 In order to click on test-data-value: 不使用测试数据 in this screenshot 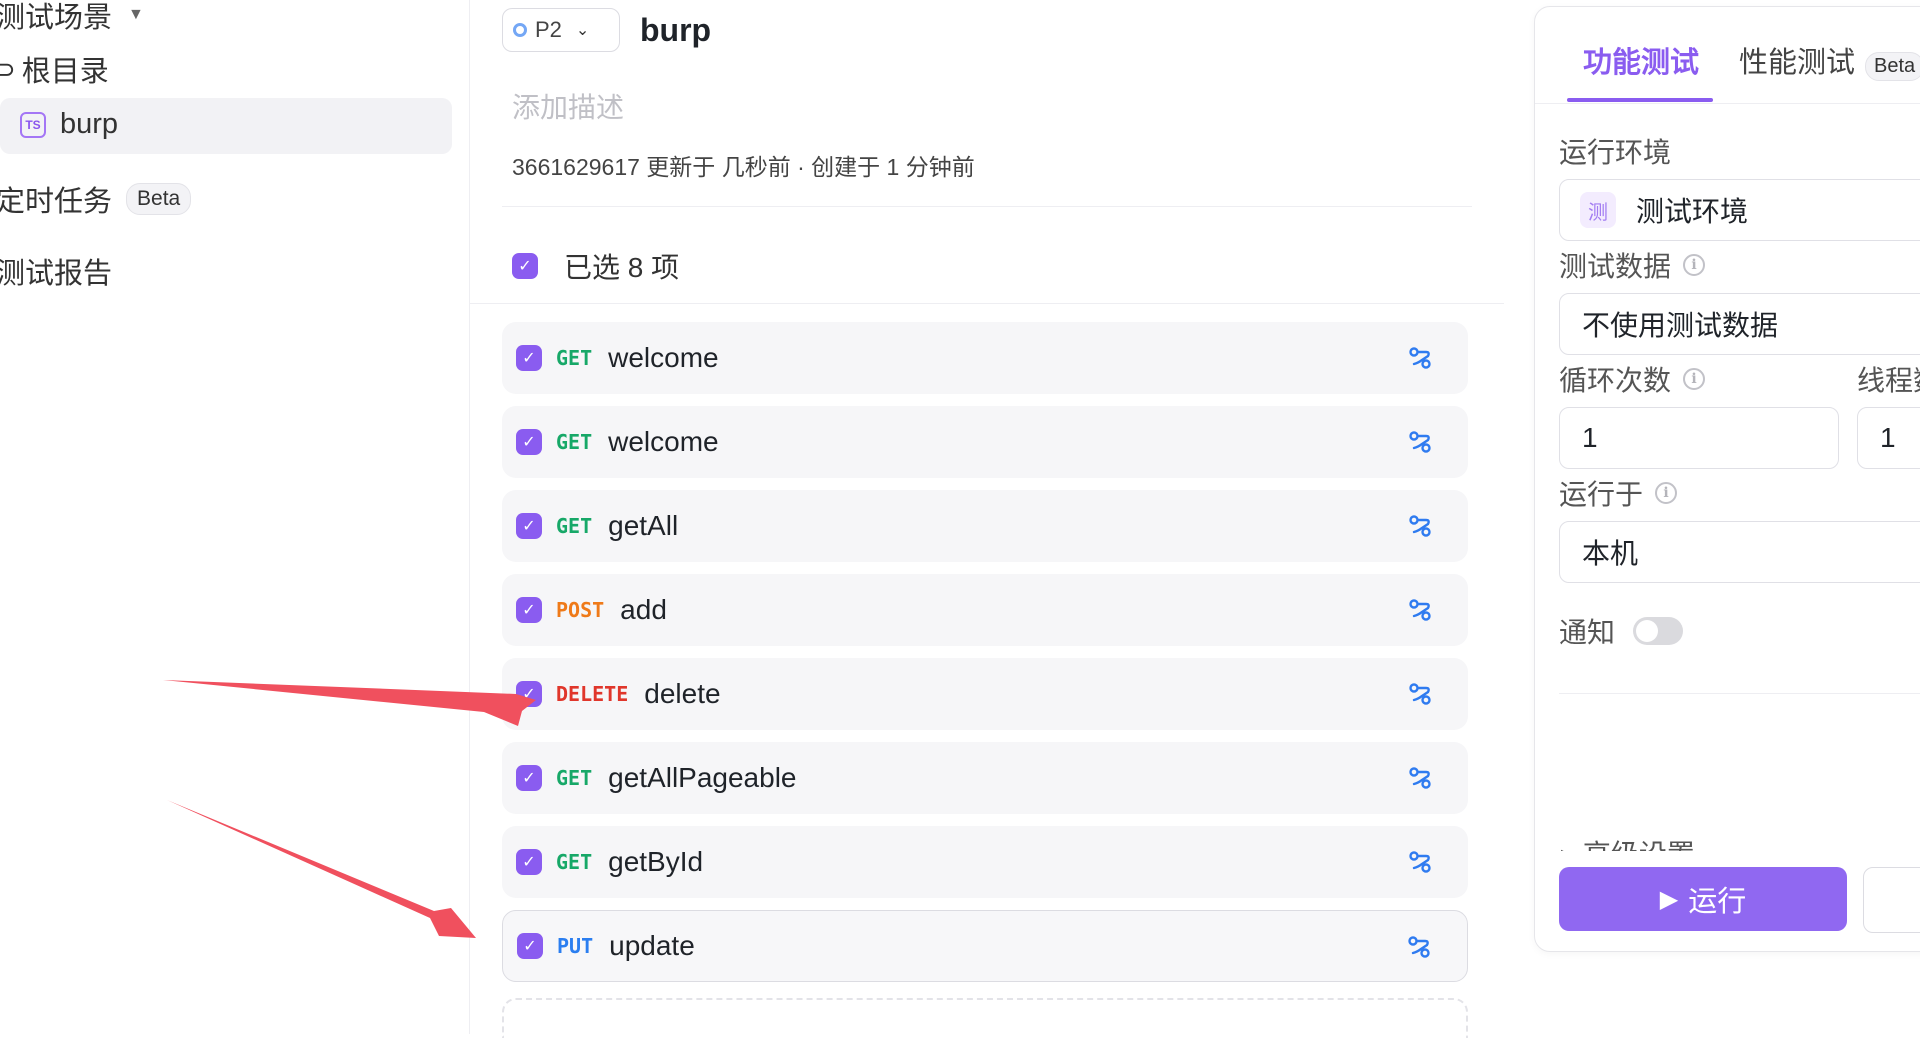, I will do `click(1680, 325)`.